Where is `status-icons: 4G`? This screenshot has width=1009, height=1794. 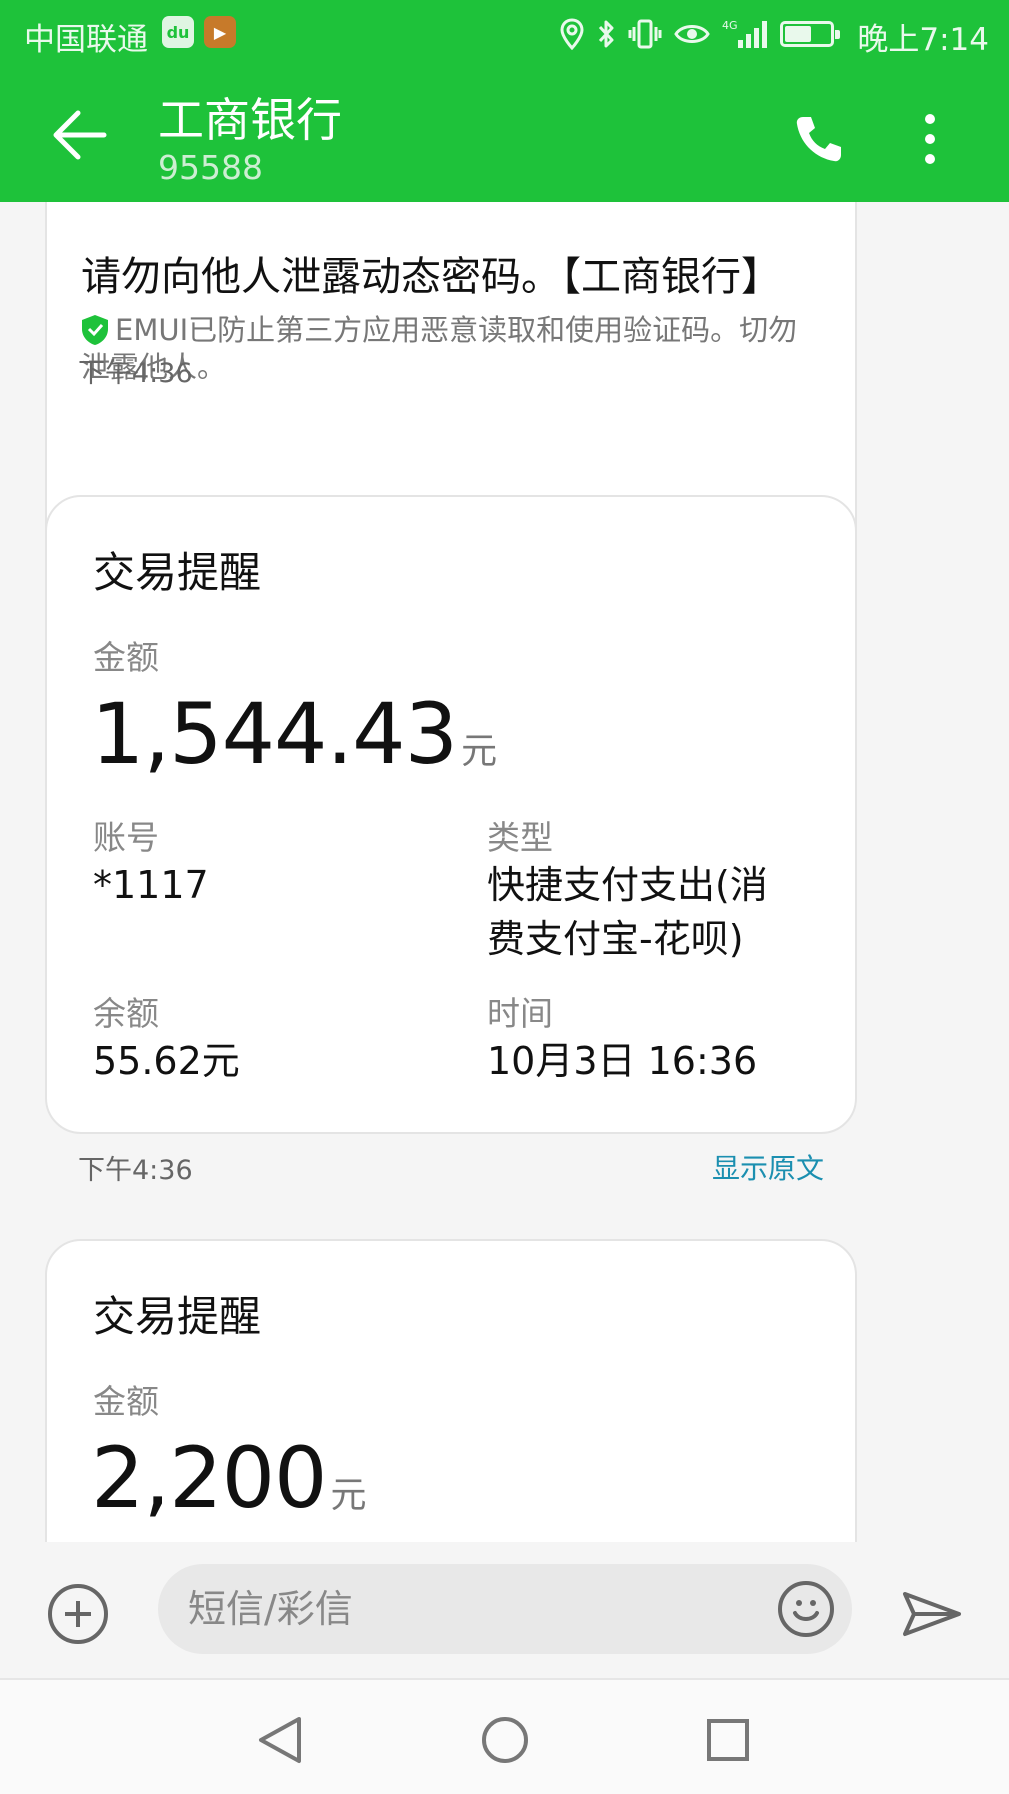
status-icons: 4G is located at coordinates (700, 34).